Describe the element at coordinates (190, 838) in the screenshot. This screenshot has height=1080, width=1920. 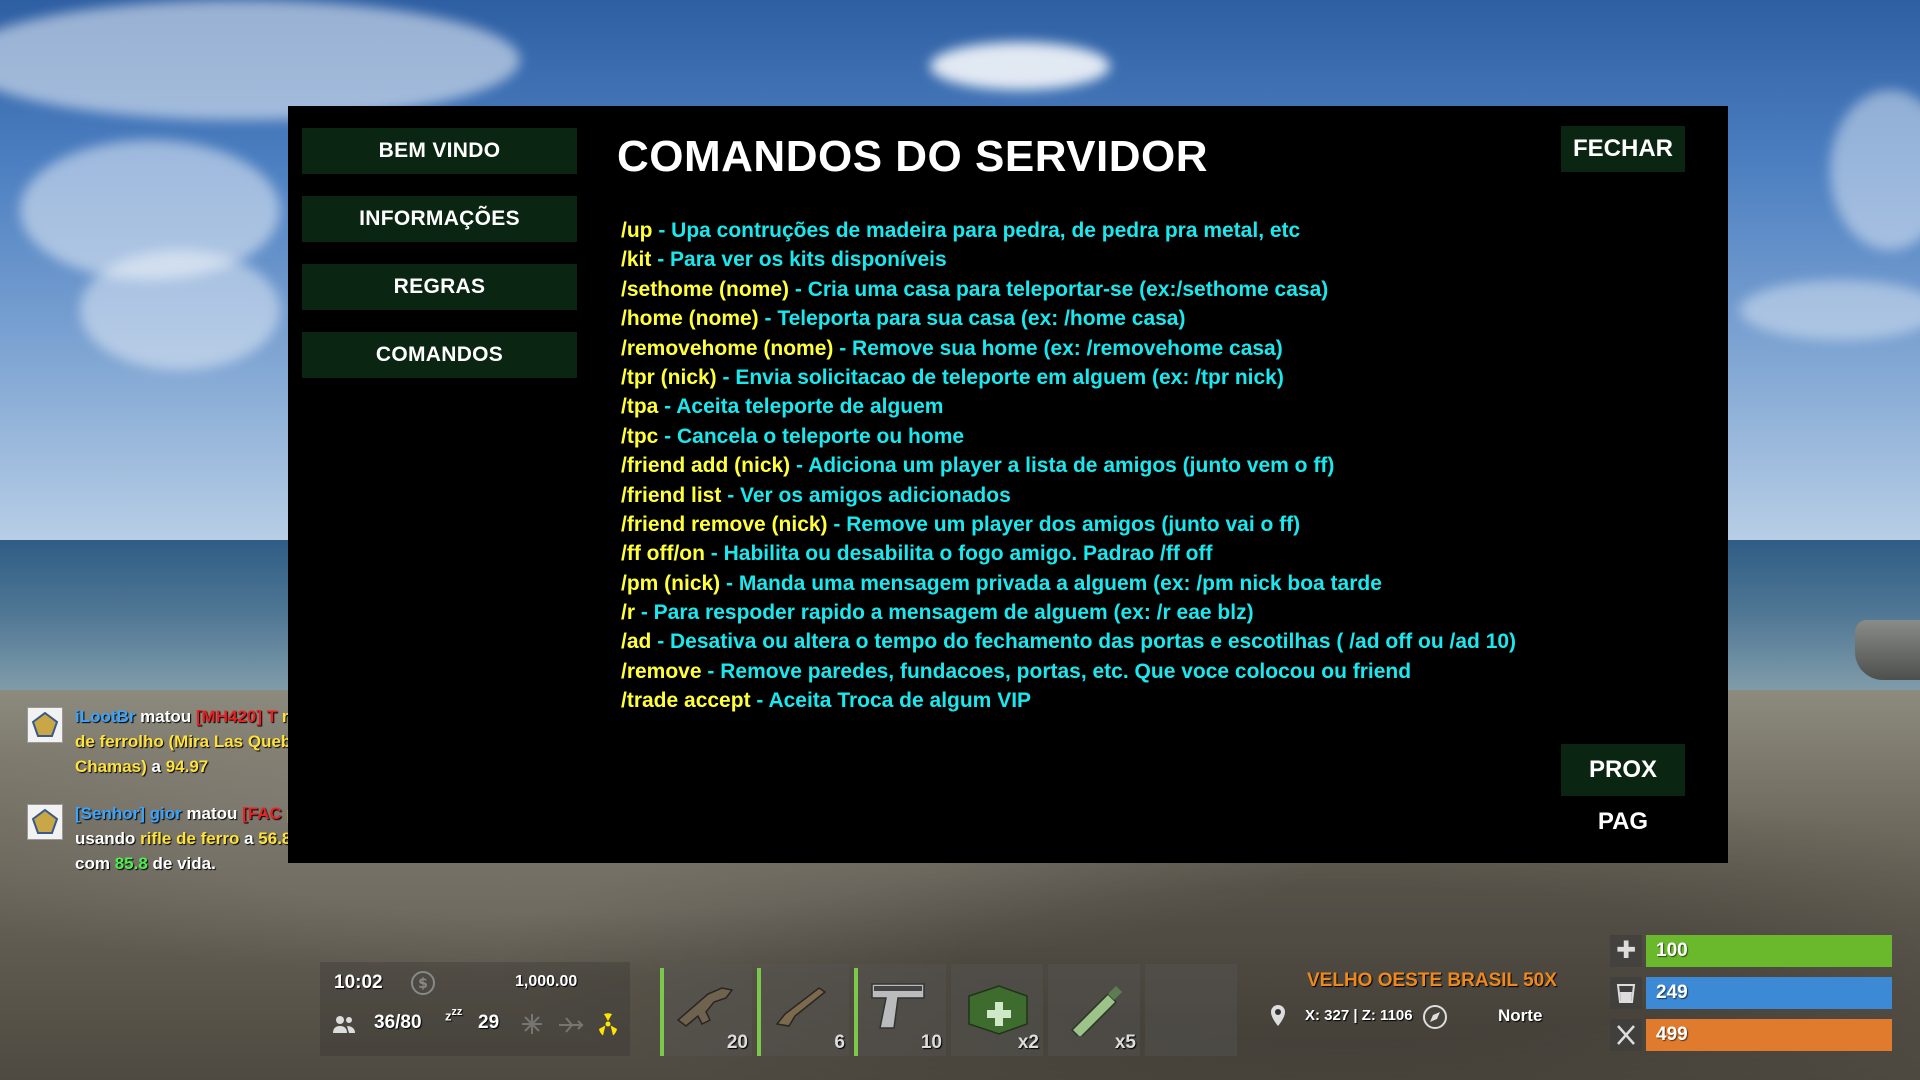
I see `killfeed-segment: rifle de ferro` at that location.